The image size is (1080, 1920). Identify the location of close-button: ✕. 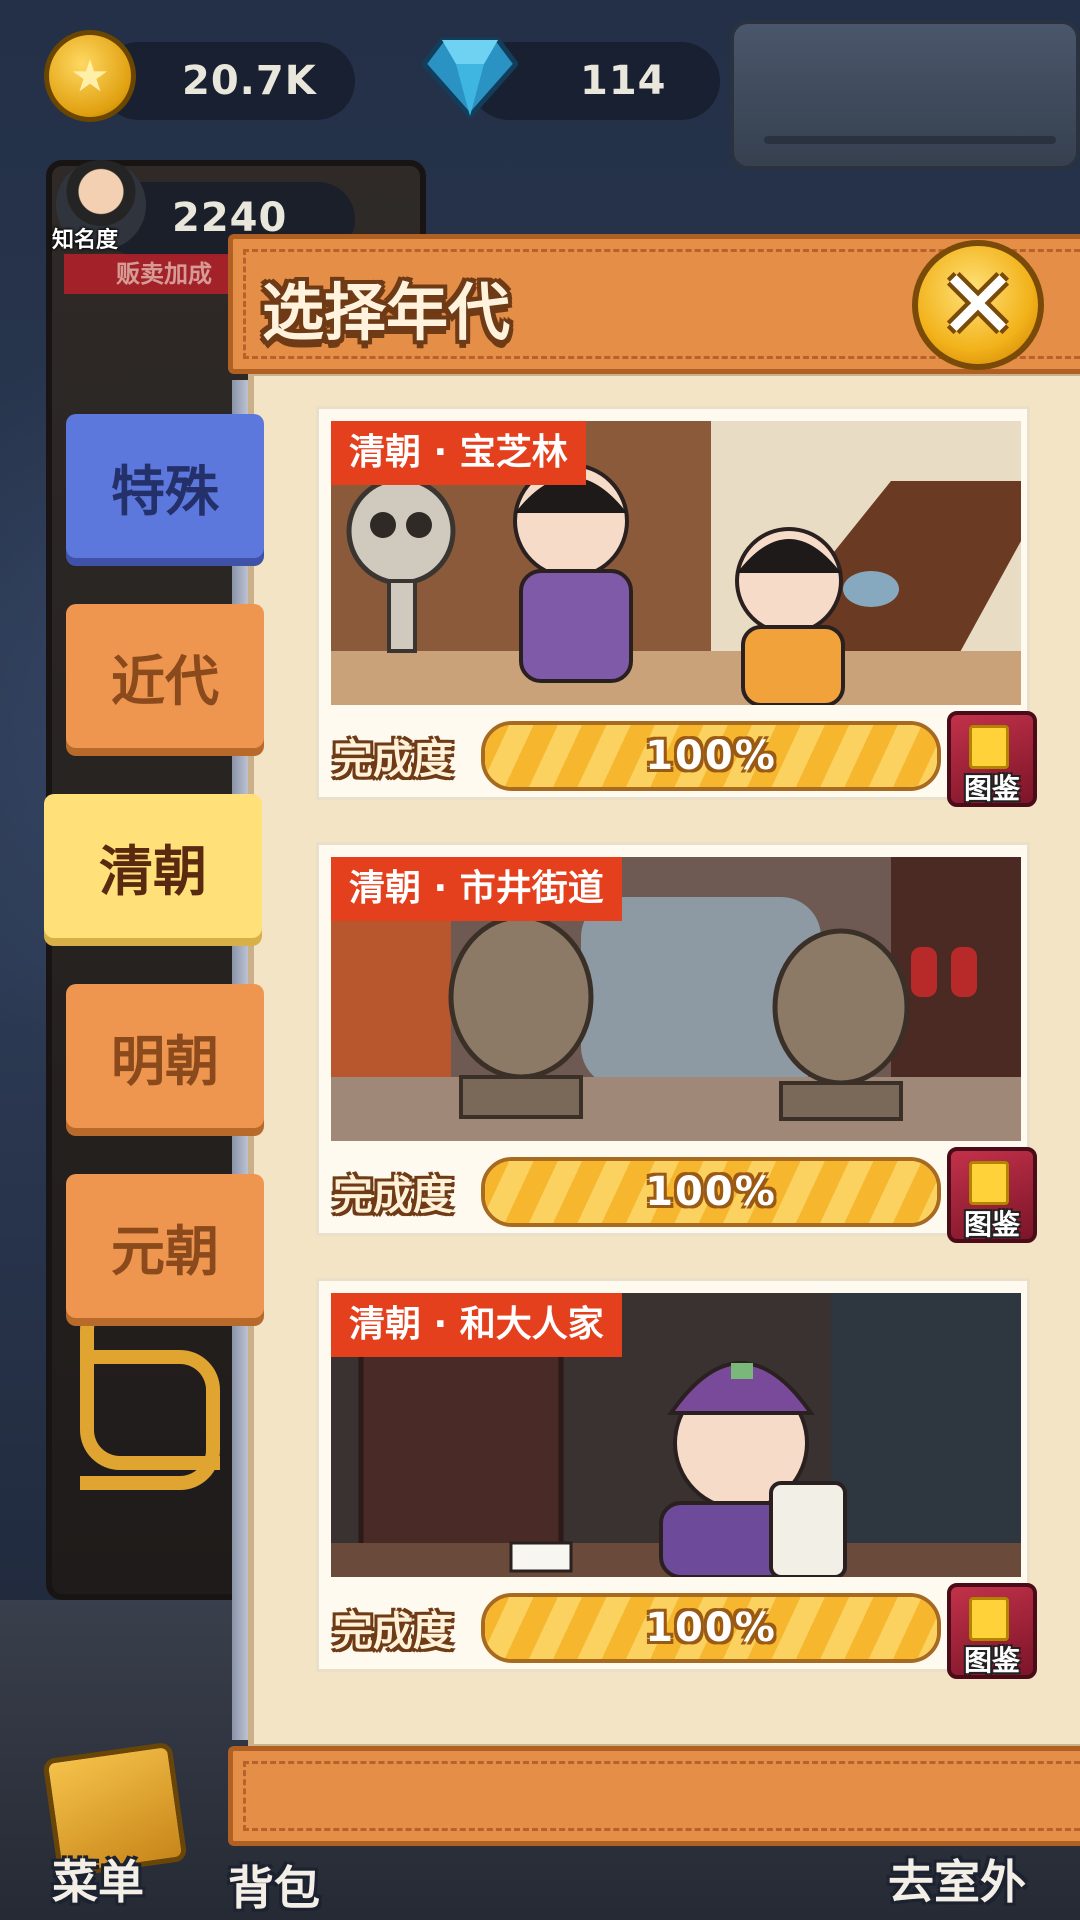
(978, 305).